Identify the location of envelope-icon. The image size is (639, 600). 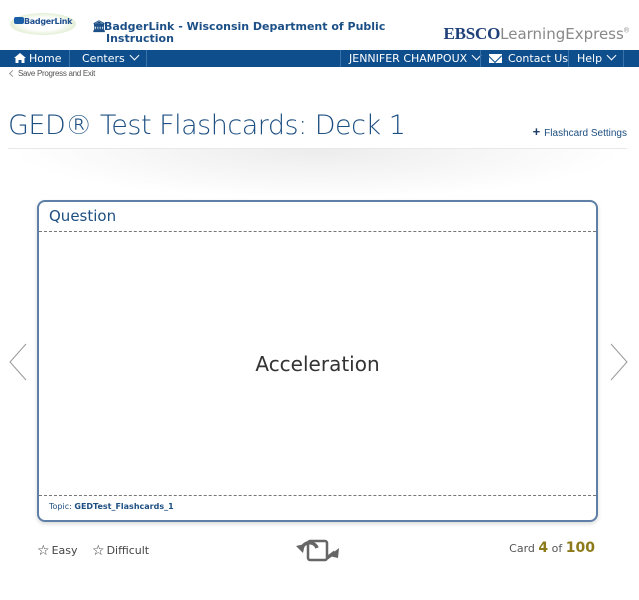
(495, 58).